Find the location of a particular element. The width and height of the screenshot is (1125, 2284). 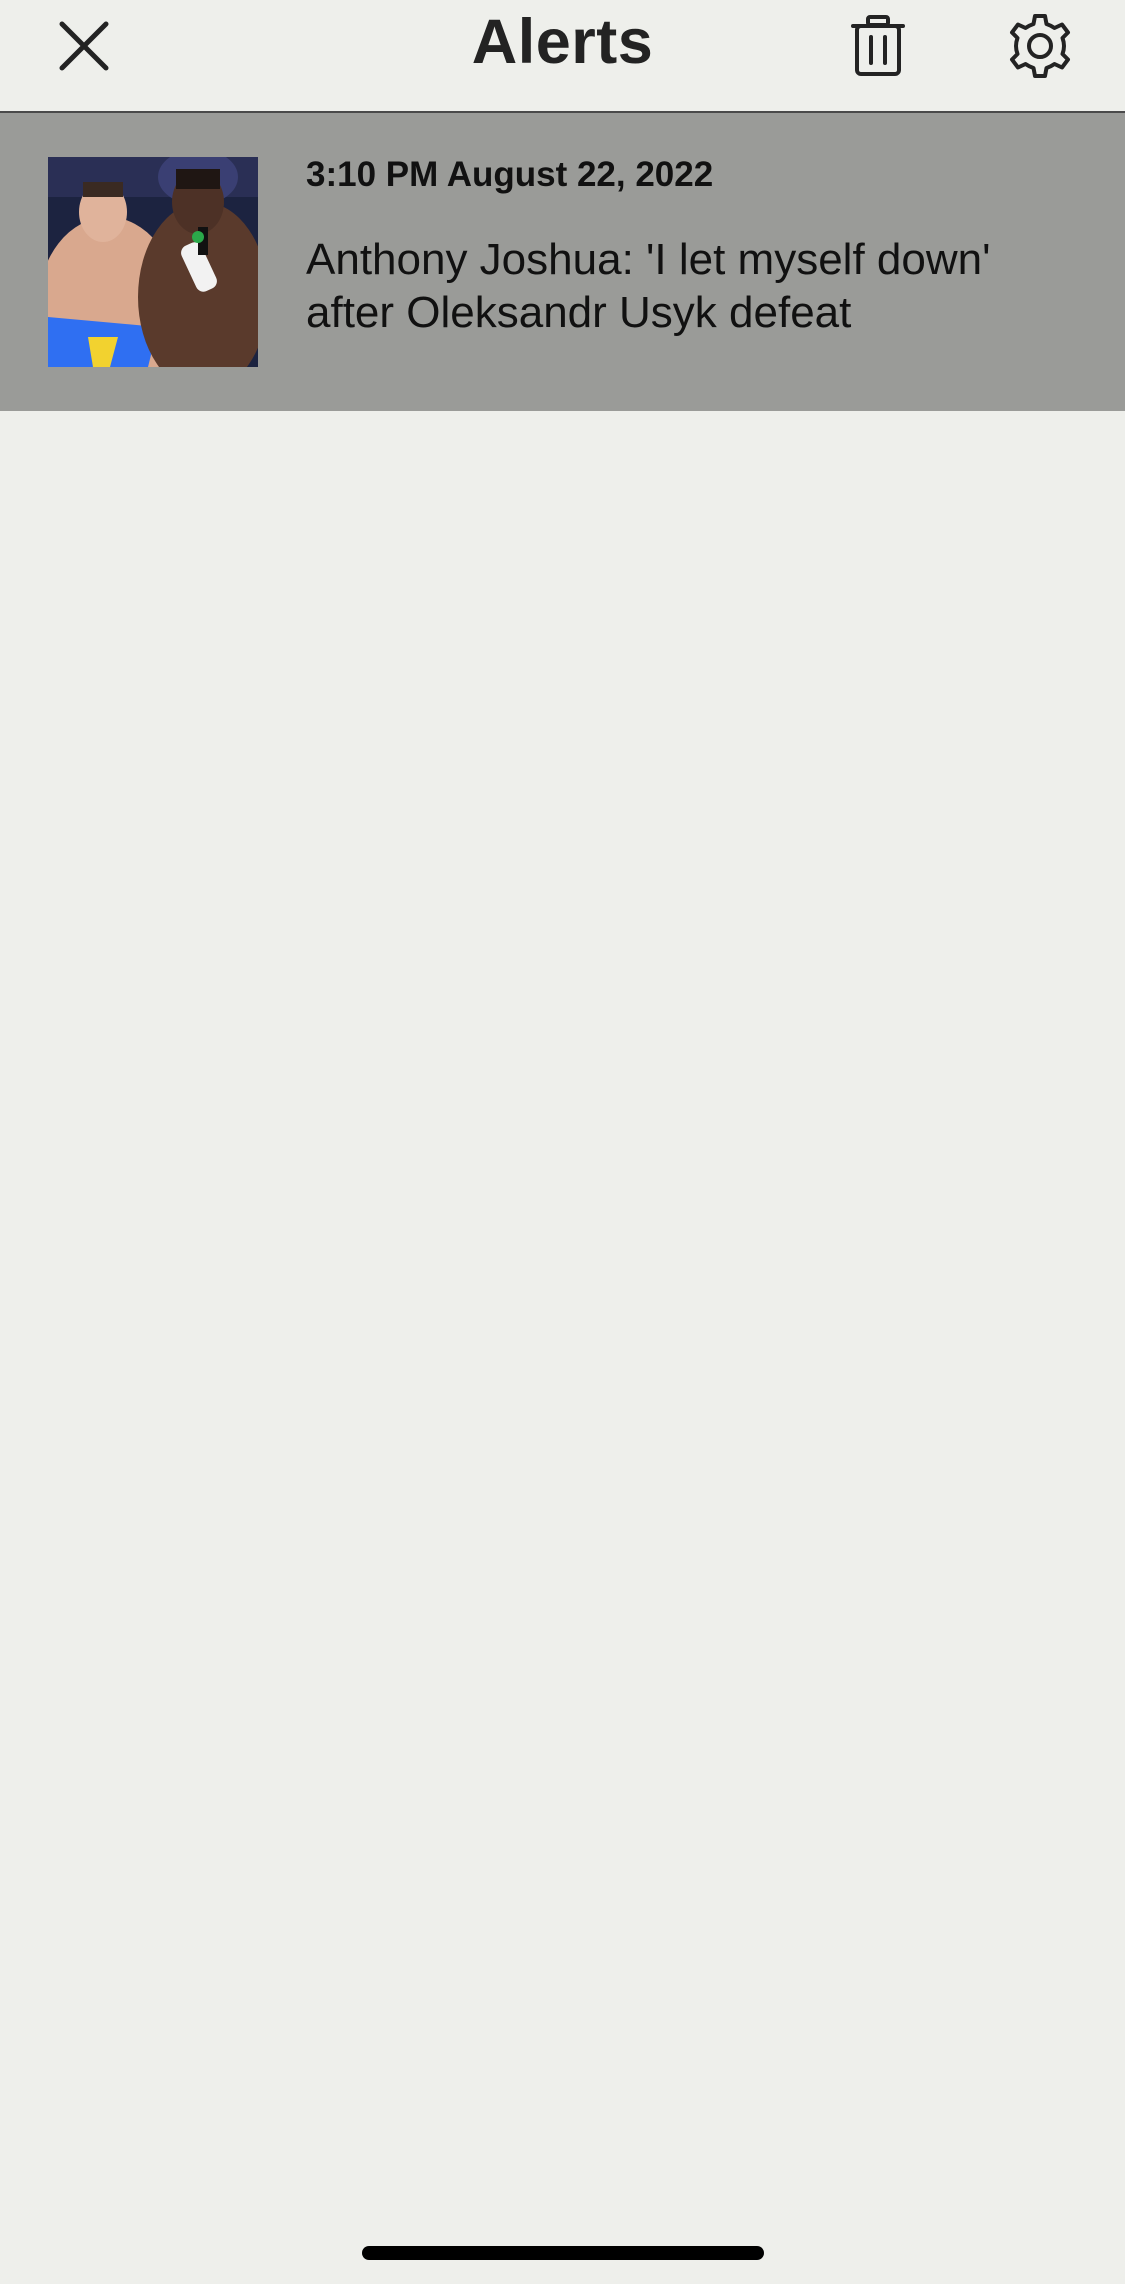

gear-icon is located at coordinates (1040, 46).